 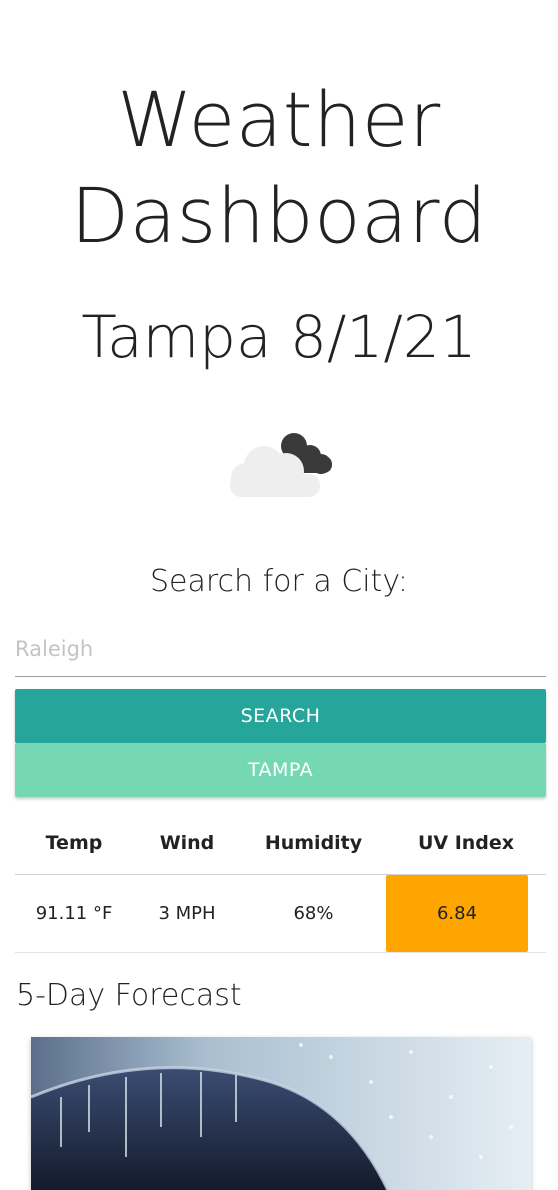 I want to click on uv-index-badge: 6.84, so click(x=457, y=913).